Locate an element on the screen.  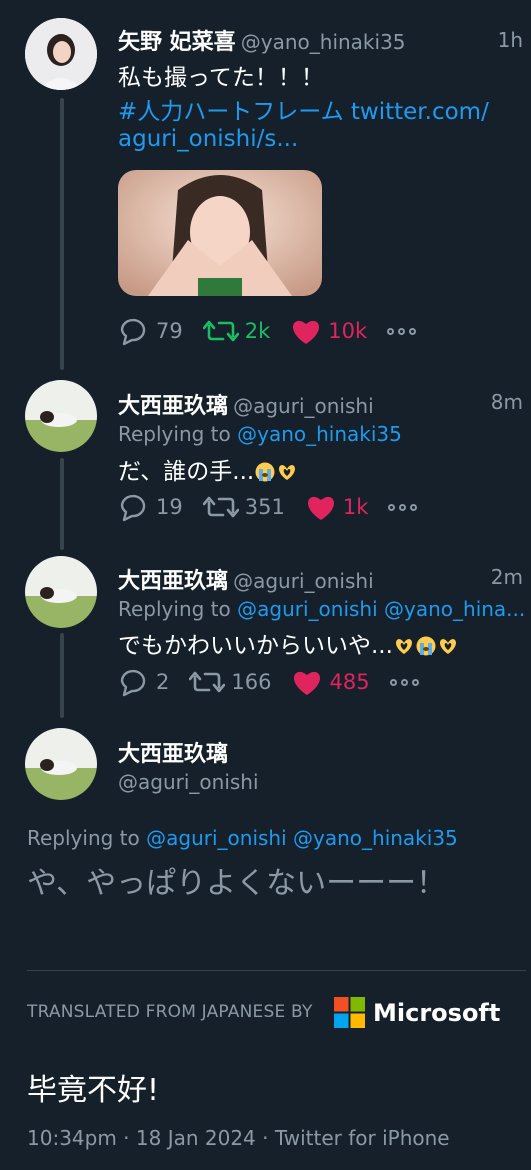
retweet-count: 351 is located at coordinates (264, 507).